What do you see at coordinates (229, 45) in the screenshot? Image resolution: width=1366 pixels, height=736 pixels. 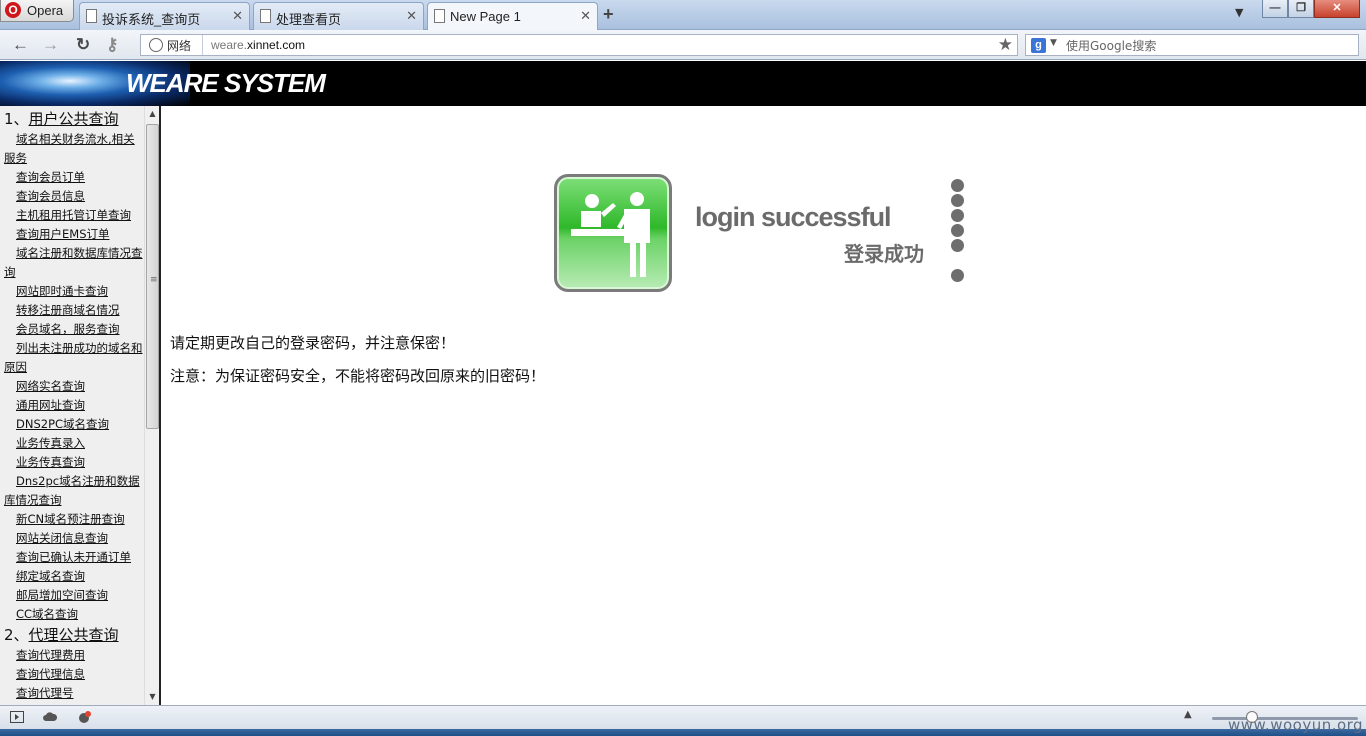 I see `url-prefix: weare.` at bounding box center [229, 45].